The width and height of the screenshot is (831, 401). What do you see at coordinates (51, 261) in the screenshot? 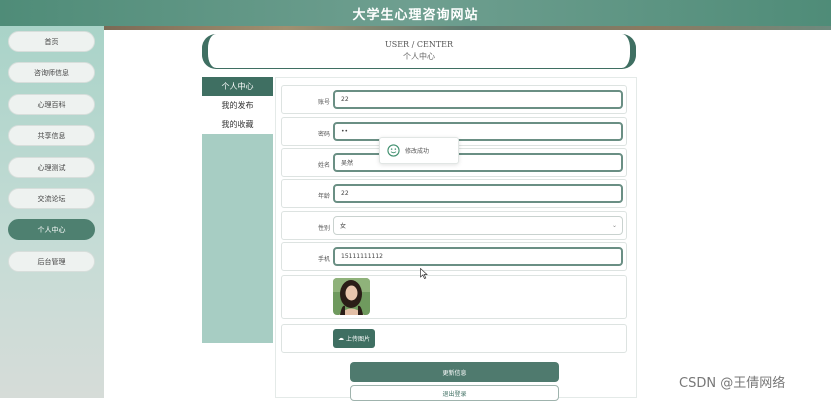
I see `nav-admin: 后台管理` at bounding box center [51, 261].